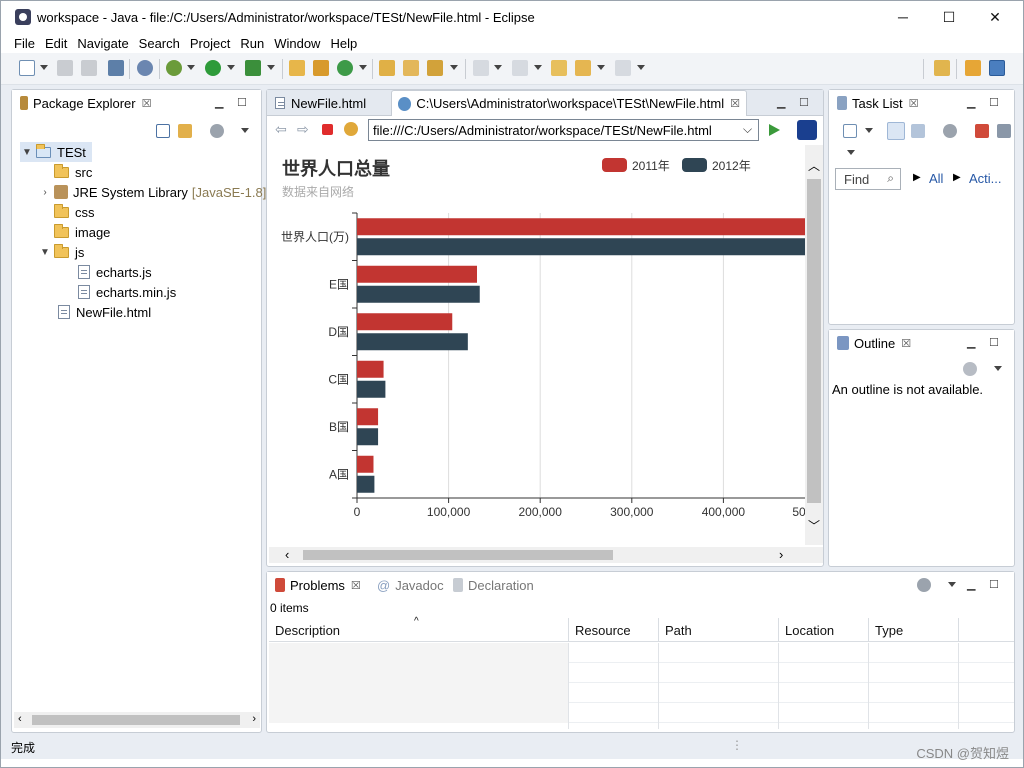  Describe the element at coordinates (185, 131) in the screenshot. I see `link-with-editor-icon` at that location.